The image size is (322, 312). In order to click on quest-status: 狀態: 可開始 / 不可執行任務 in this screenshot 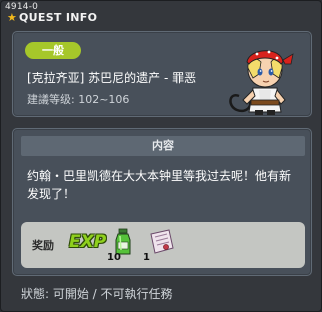, I will do `click(97, 294)`.